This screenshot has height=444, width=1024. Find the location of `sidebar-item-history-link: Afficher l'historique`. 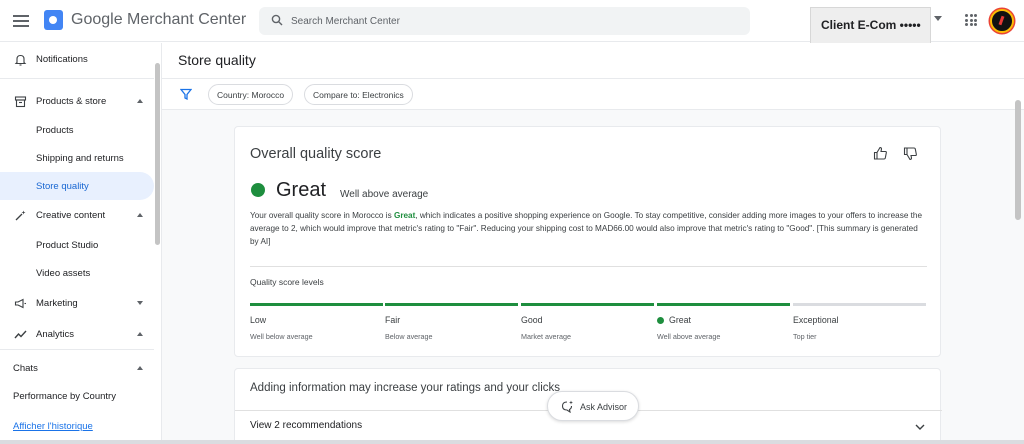

sidebar-item-history-link: Afficher l'historique is located at coordinates (77, 426).